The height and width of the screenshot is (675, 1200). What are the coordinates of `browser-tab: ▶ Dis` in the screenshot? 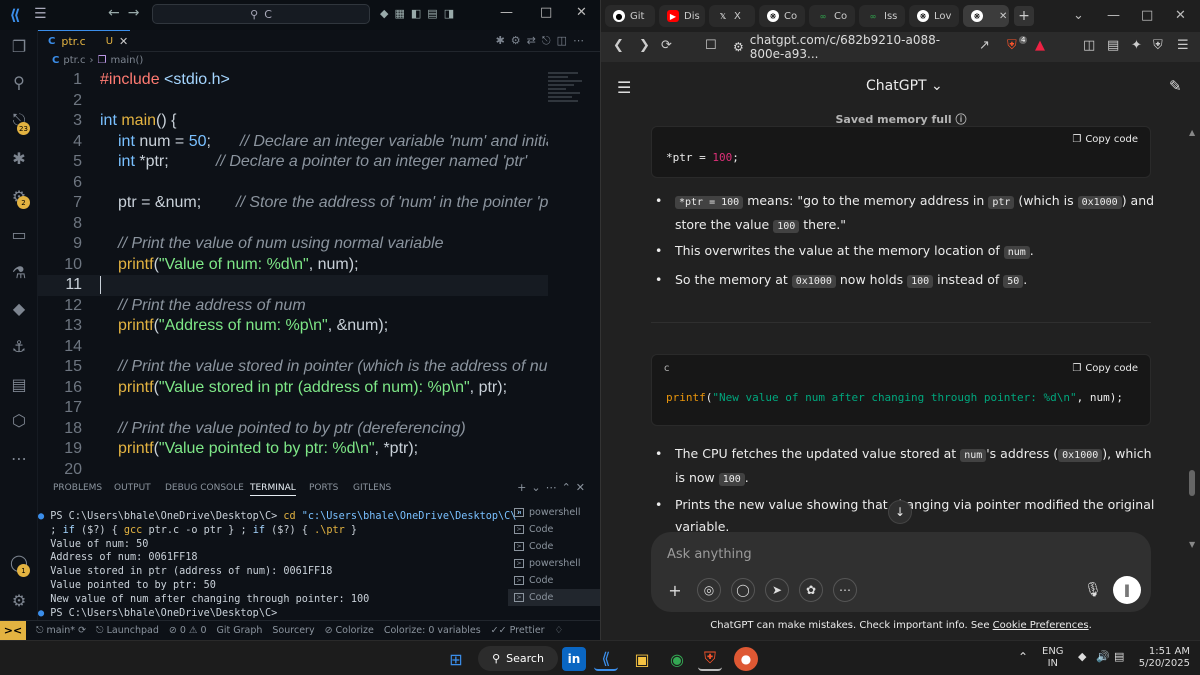 It's located at (682, 16).